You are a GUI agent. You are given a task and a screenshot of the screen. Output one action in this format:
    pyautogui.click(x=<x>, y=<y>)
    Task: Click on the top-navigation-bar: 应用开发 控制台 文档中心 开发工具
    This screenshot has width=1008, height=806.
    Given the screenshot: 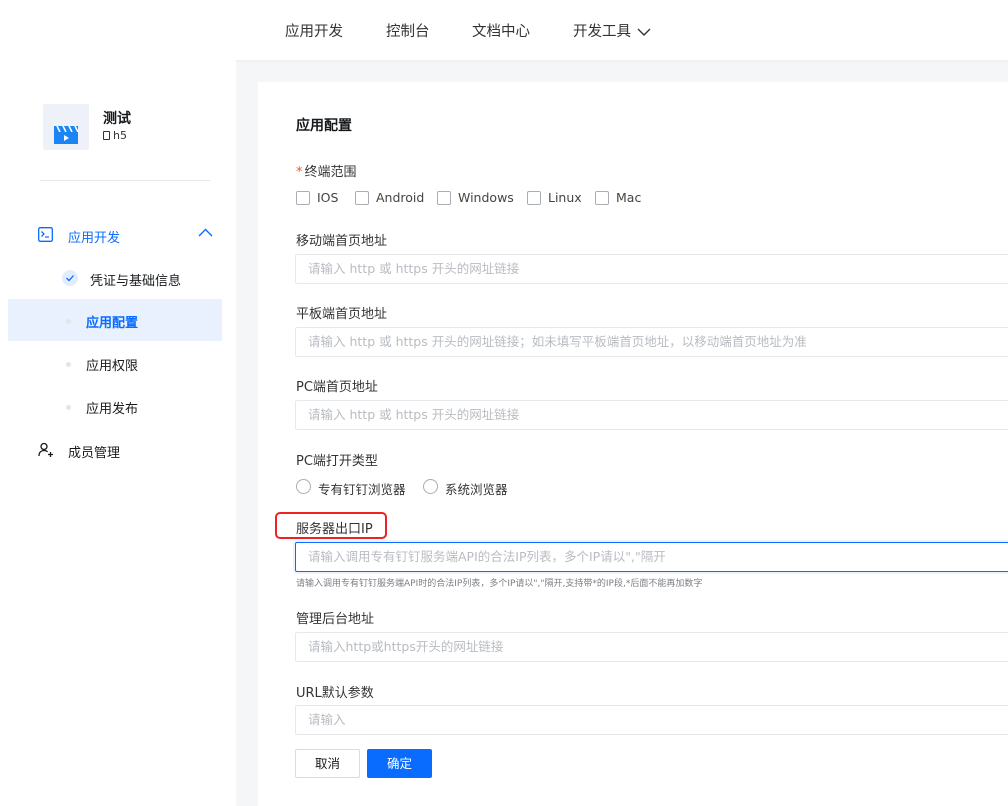 What is the action you would take?
    pyautogui.click(x=504, y=30)
    